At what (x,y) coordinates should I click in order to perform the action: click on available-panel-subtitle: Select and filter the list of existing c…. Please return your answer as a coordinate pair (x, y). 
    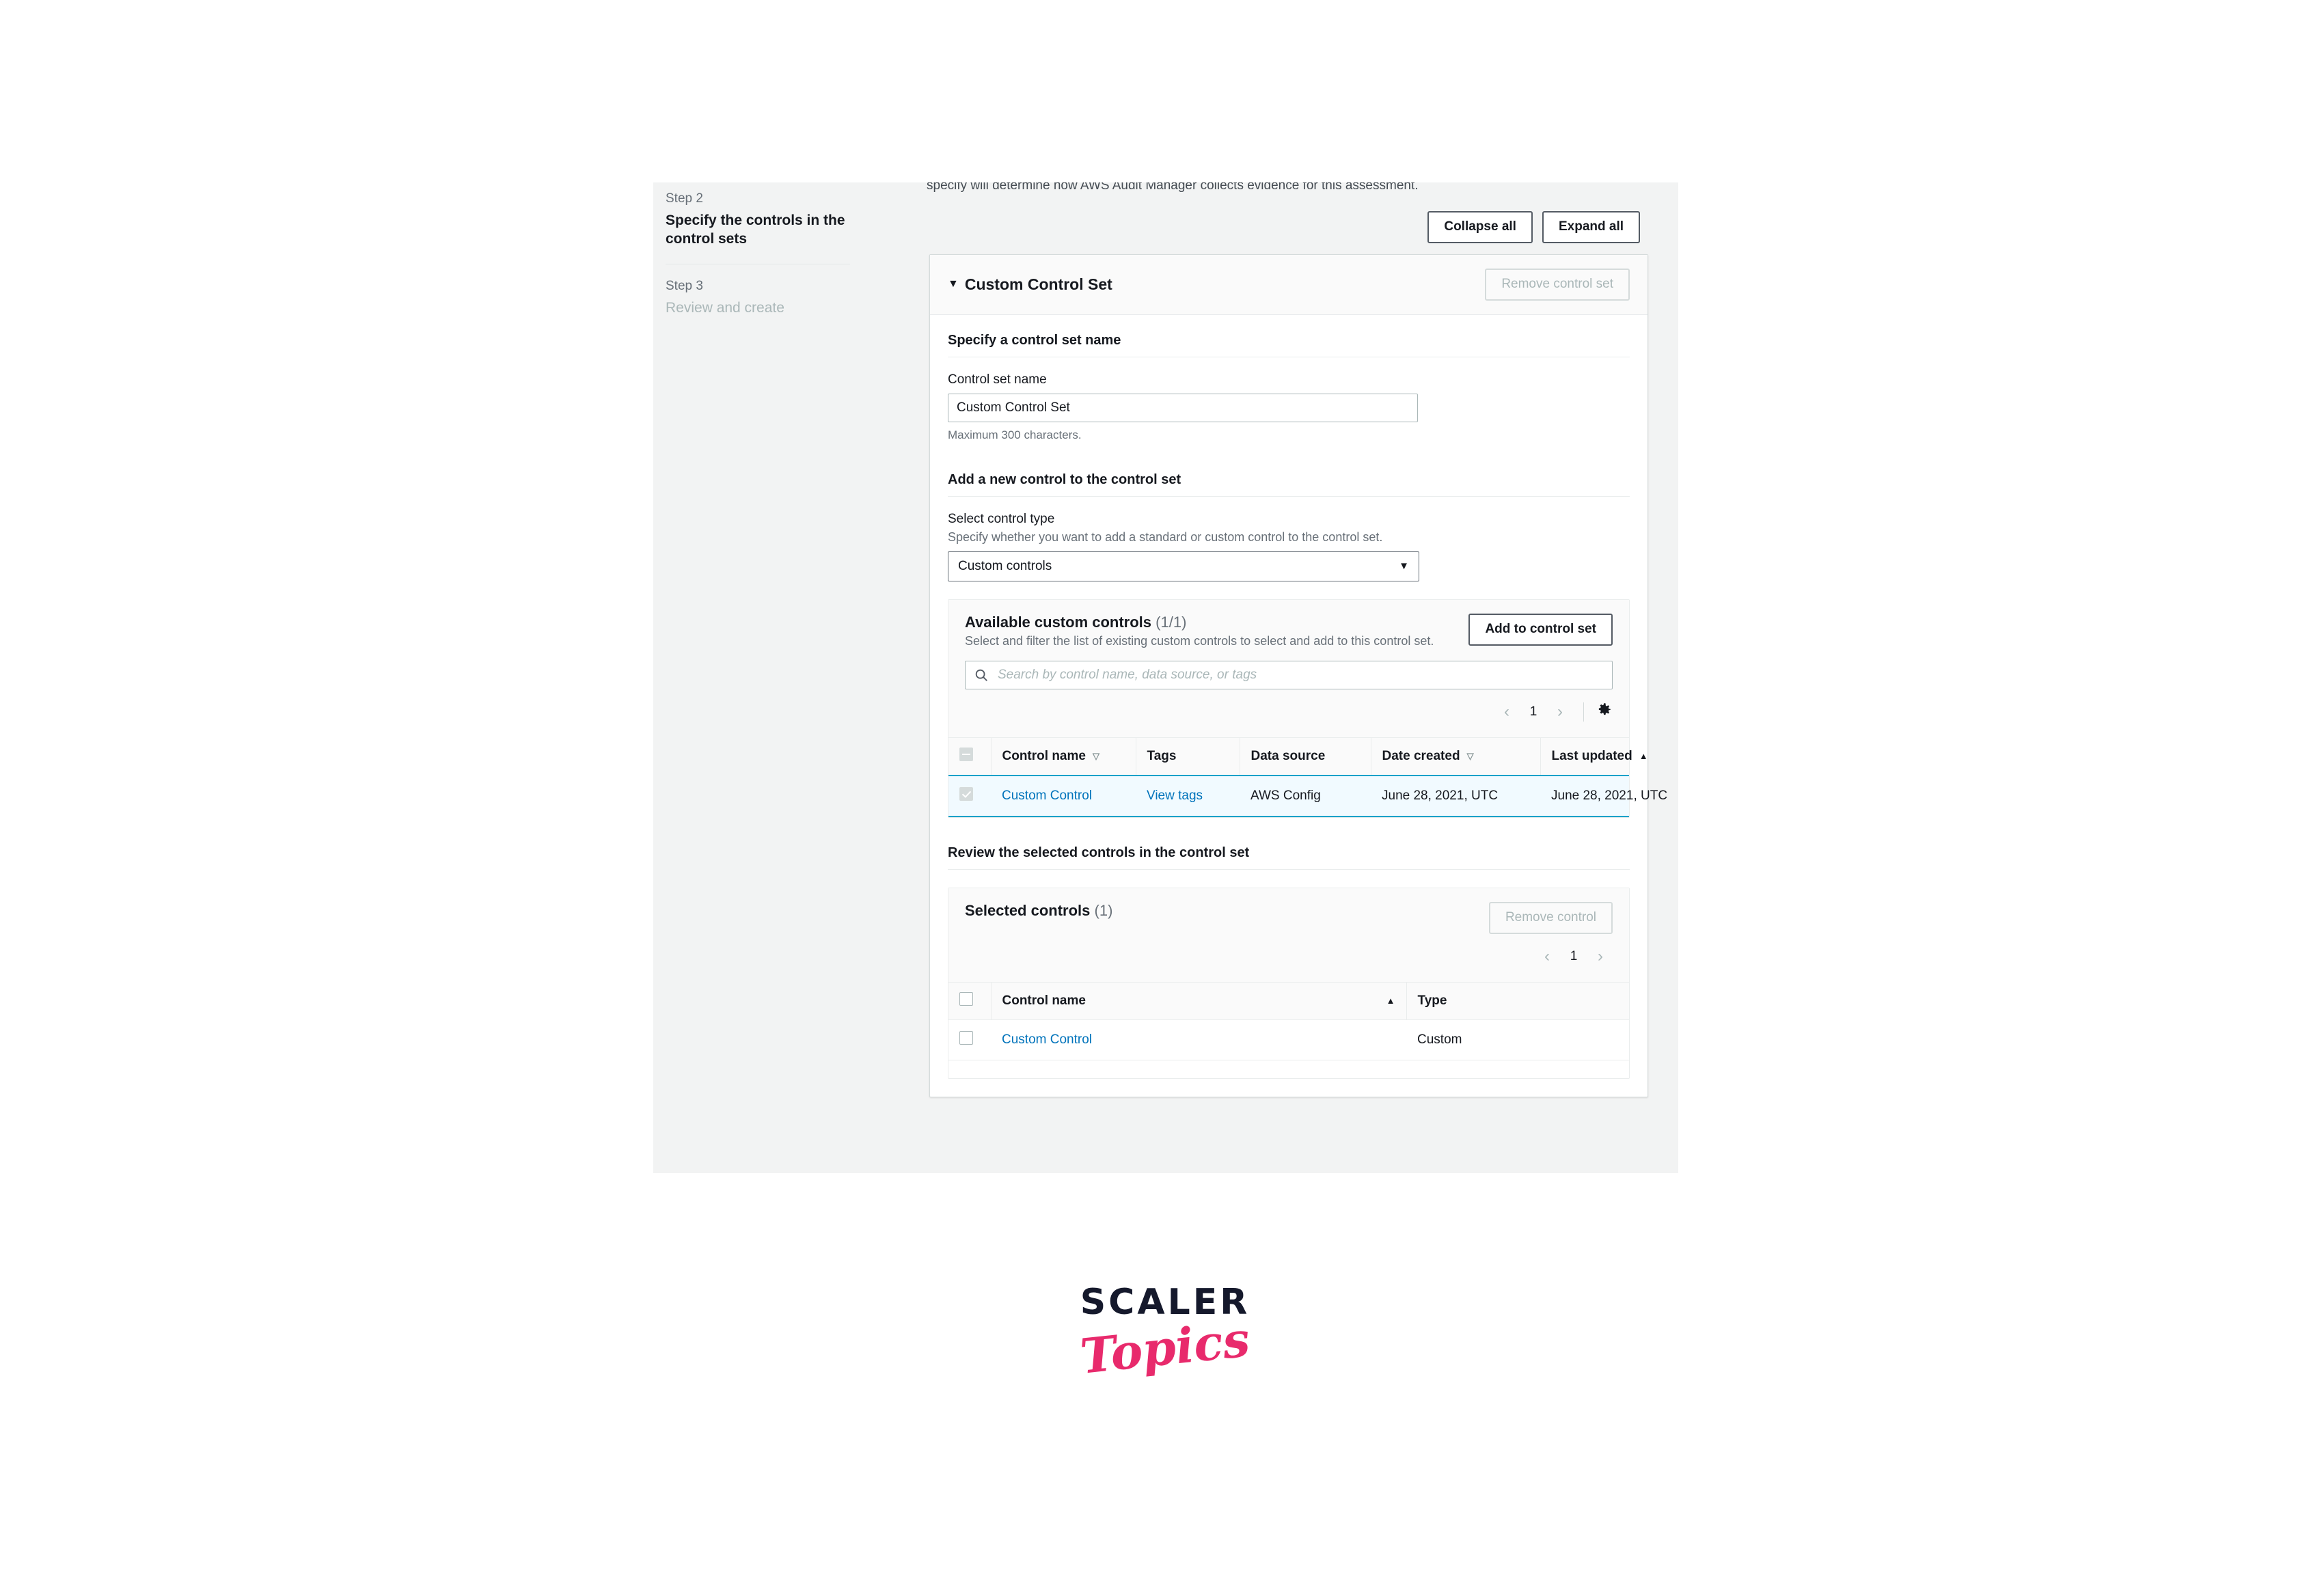
    Looking at the image, I should click on (1199, 640).